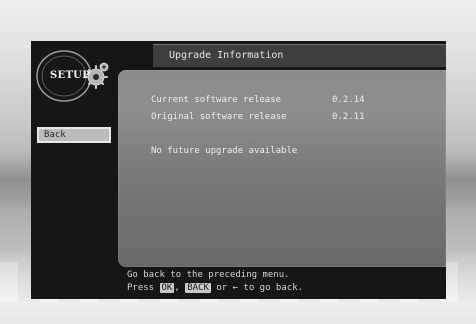  Describe the element at coordinates (226, 55) in the screenshot. I see `page-title: Upgrade Information` at that location.